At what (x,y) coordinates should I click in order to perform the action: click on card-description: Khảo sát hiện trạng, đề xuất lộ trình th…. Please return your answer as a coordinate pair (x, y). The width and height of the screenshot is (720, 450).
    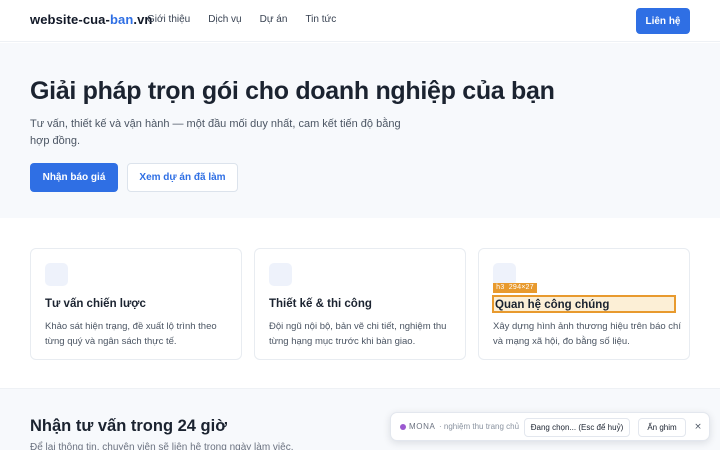
    Looking at the image, I should click on (131, 334).